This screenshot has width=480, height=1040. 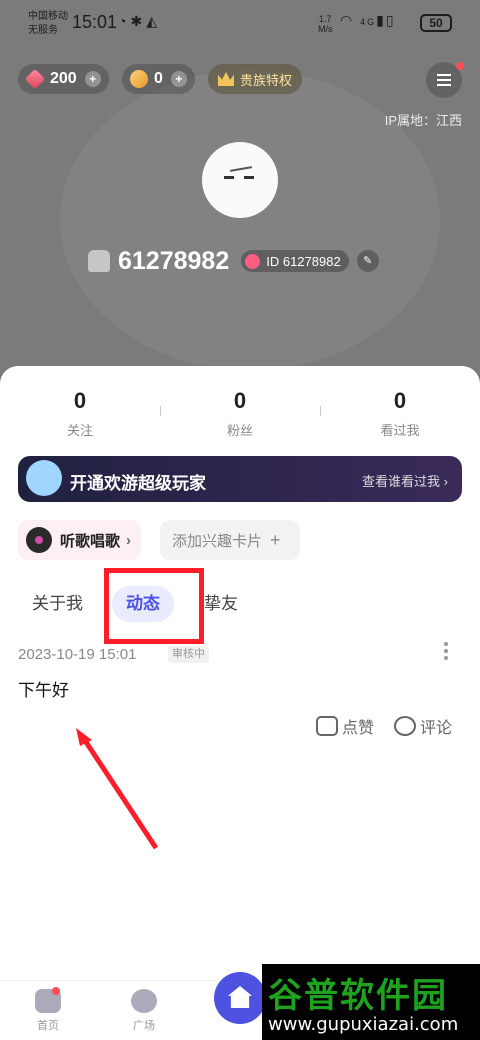 I want to click on network-speed: 1.7 M/s, so click(x=325, y=24).